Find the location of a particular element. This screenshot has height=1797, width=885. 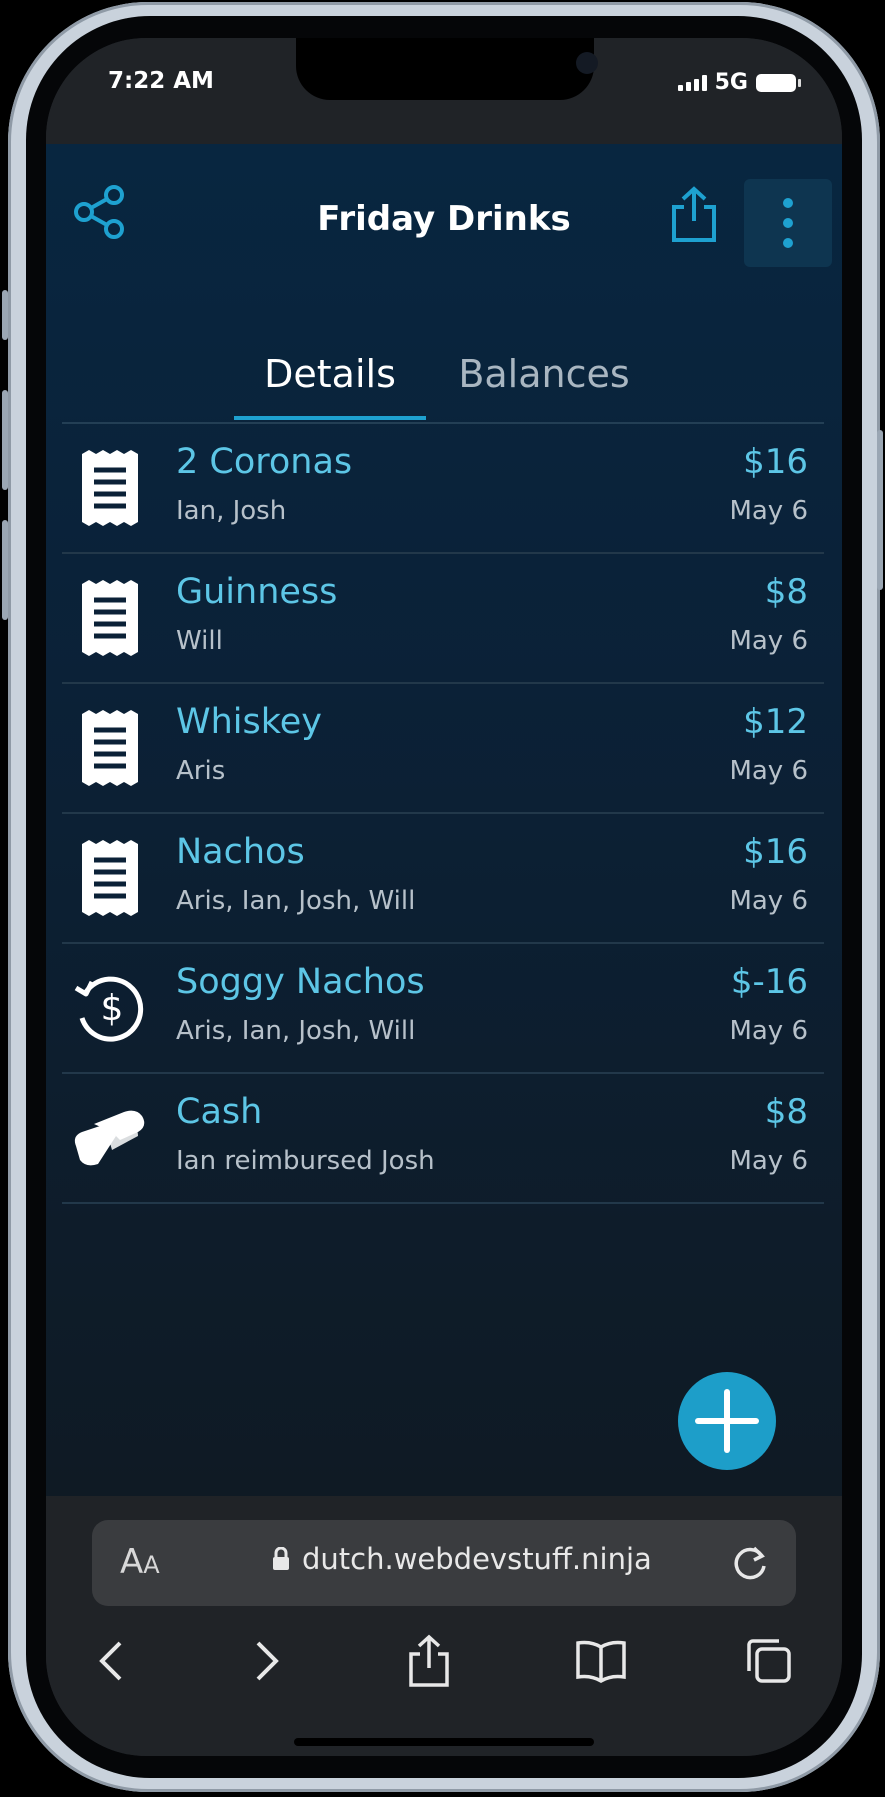

url-text: dutch.webdevstuff.ninja is located at coordinates (477, 1559).